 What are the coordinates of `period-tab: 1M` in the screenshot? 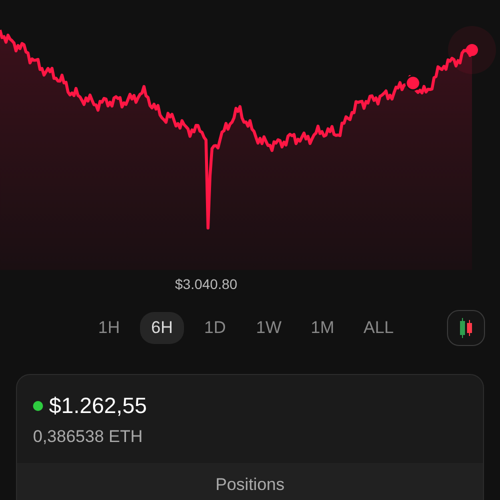 It's located at (322, 328).